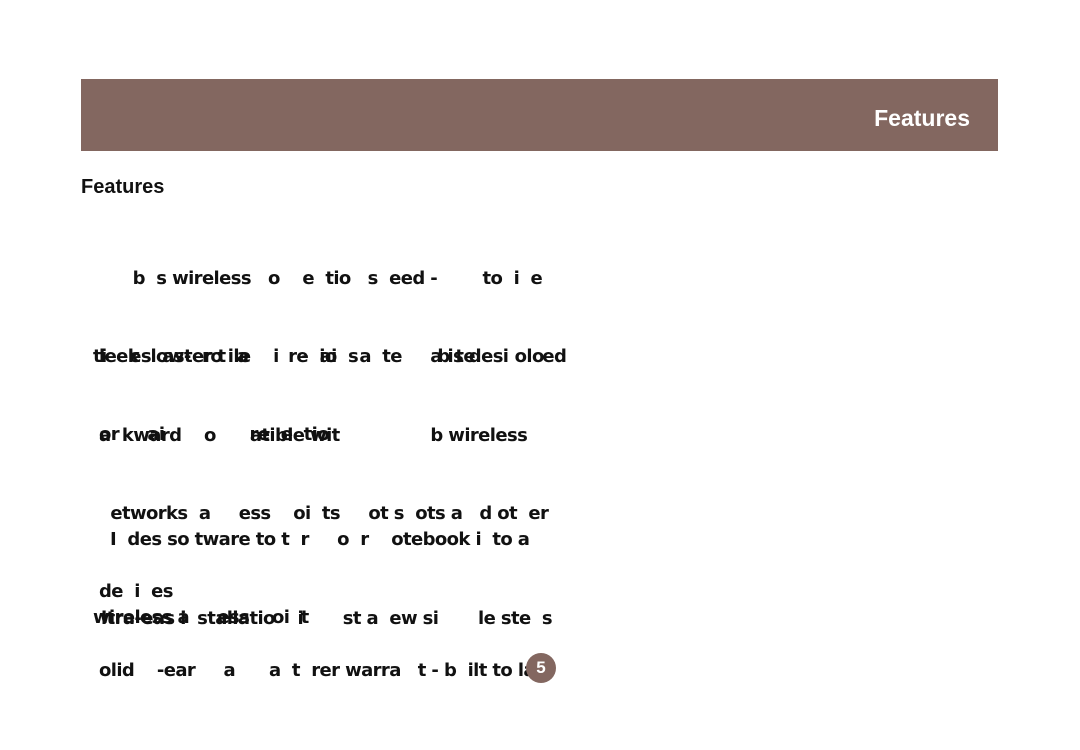  Describe the element at coordinates (123, 187) in the screenshot. I see `section-heading: Features` at that location.